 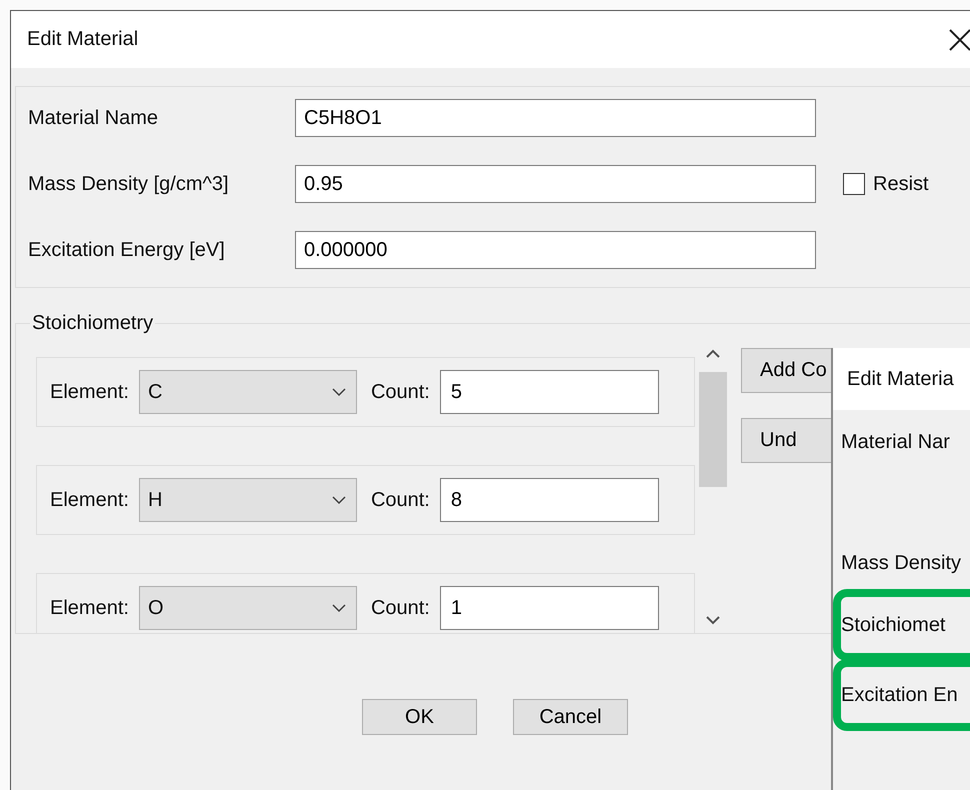 What do you see at coordinates (129, 184) in the screenshot?
I see `field-label: Mass Density [g/cm^3]` at bounding box center [129, 184].